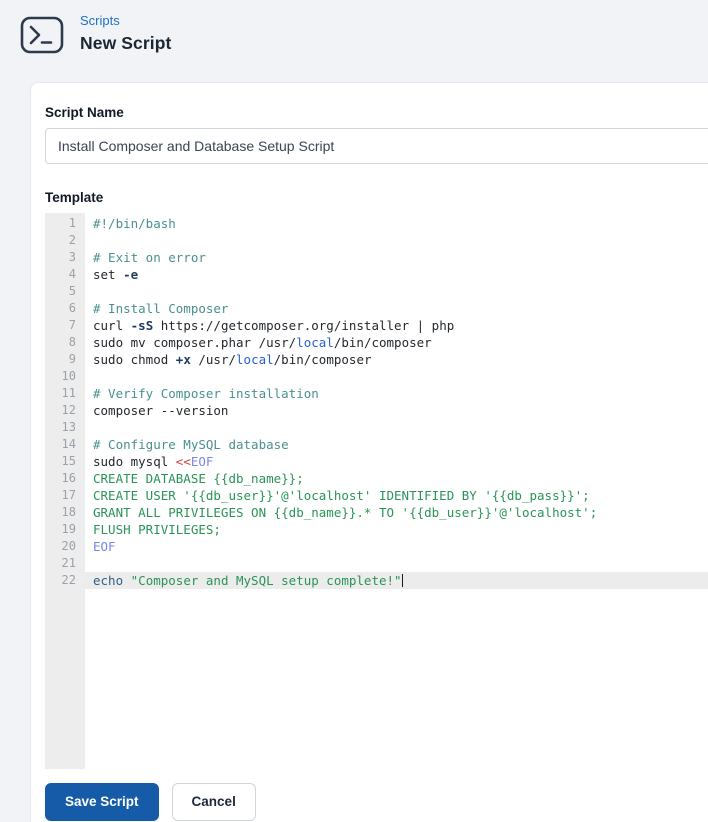 The height and width of the screenshot is (822, 708). What do you see at coordinates (72, 257) in the screenshot?
I see `line-number: 3` at bounding box center [72, 257].